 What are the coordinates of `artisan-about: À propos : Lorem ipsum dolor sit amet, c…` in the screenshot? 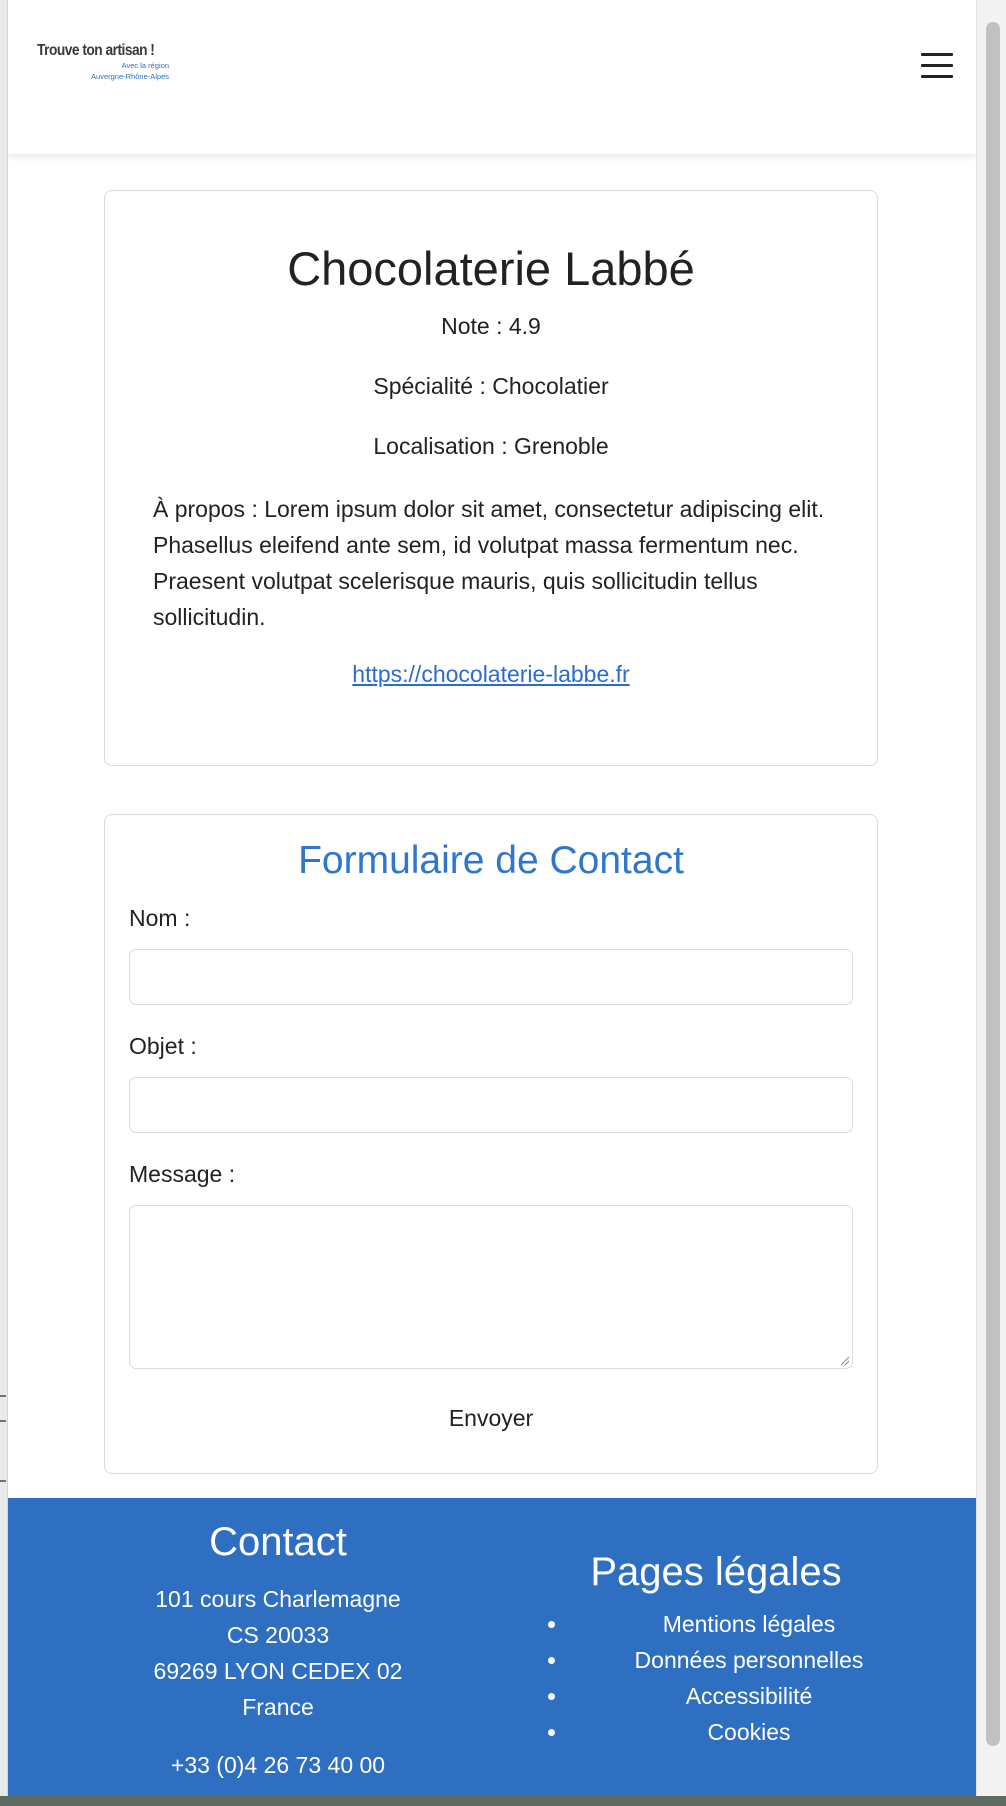 It's located at (489, 563).